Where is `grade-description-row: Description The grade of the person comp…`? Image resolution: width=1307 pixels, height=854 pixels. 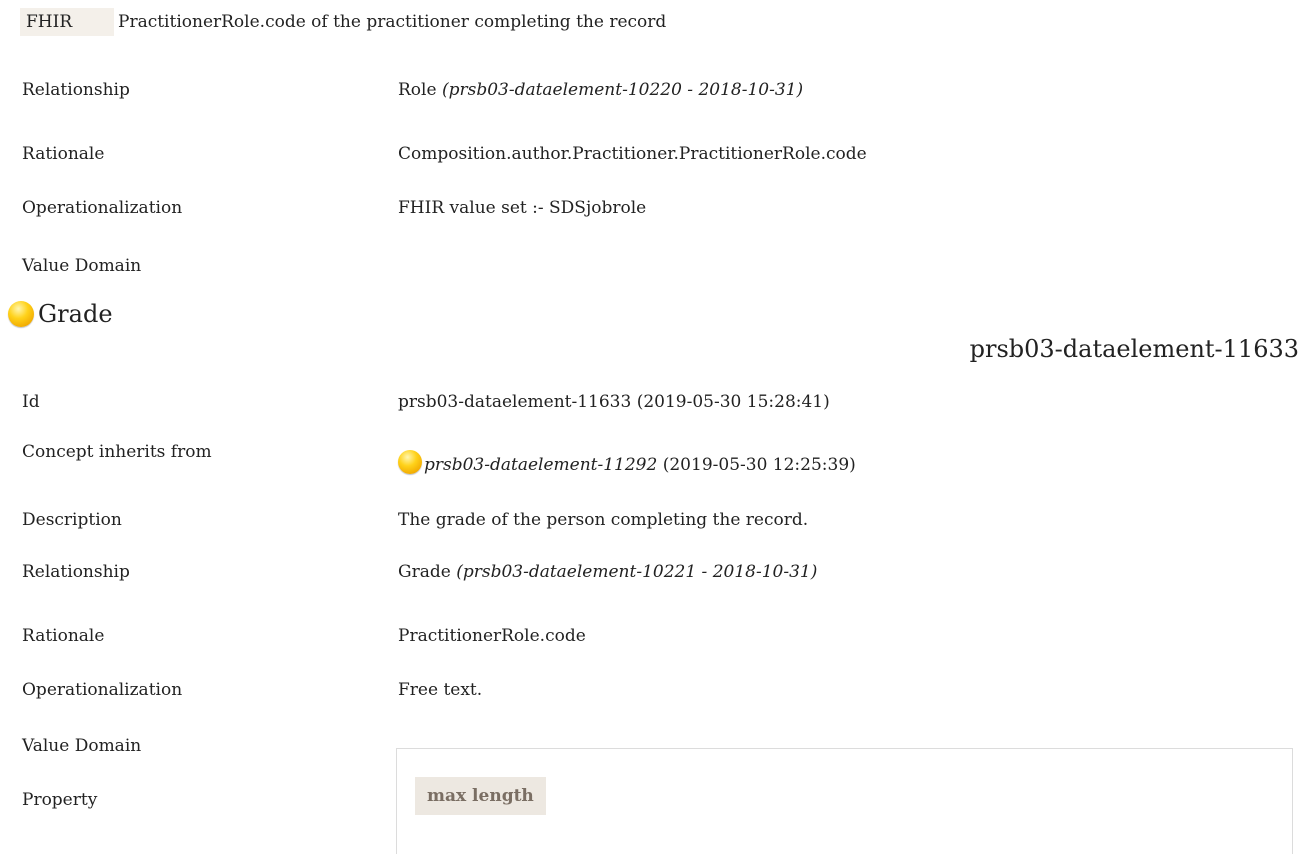 grade-description-row: Description The grade of the person comp… is located at coordinates (657, 520).